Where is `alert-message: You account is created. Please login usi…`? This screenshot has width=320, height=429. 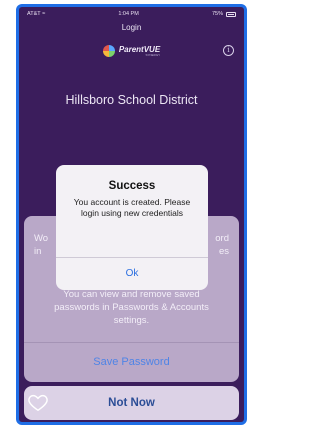 alert-message: You account is created. Please login usi… is located at coordinates (132, 207).